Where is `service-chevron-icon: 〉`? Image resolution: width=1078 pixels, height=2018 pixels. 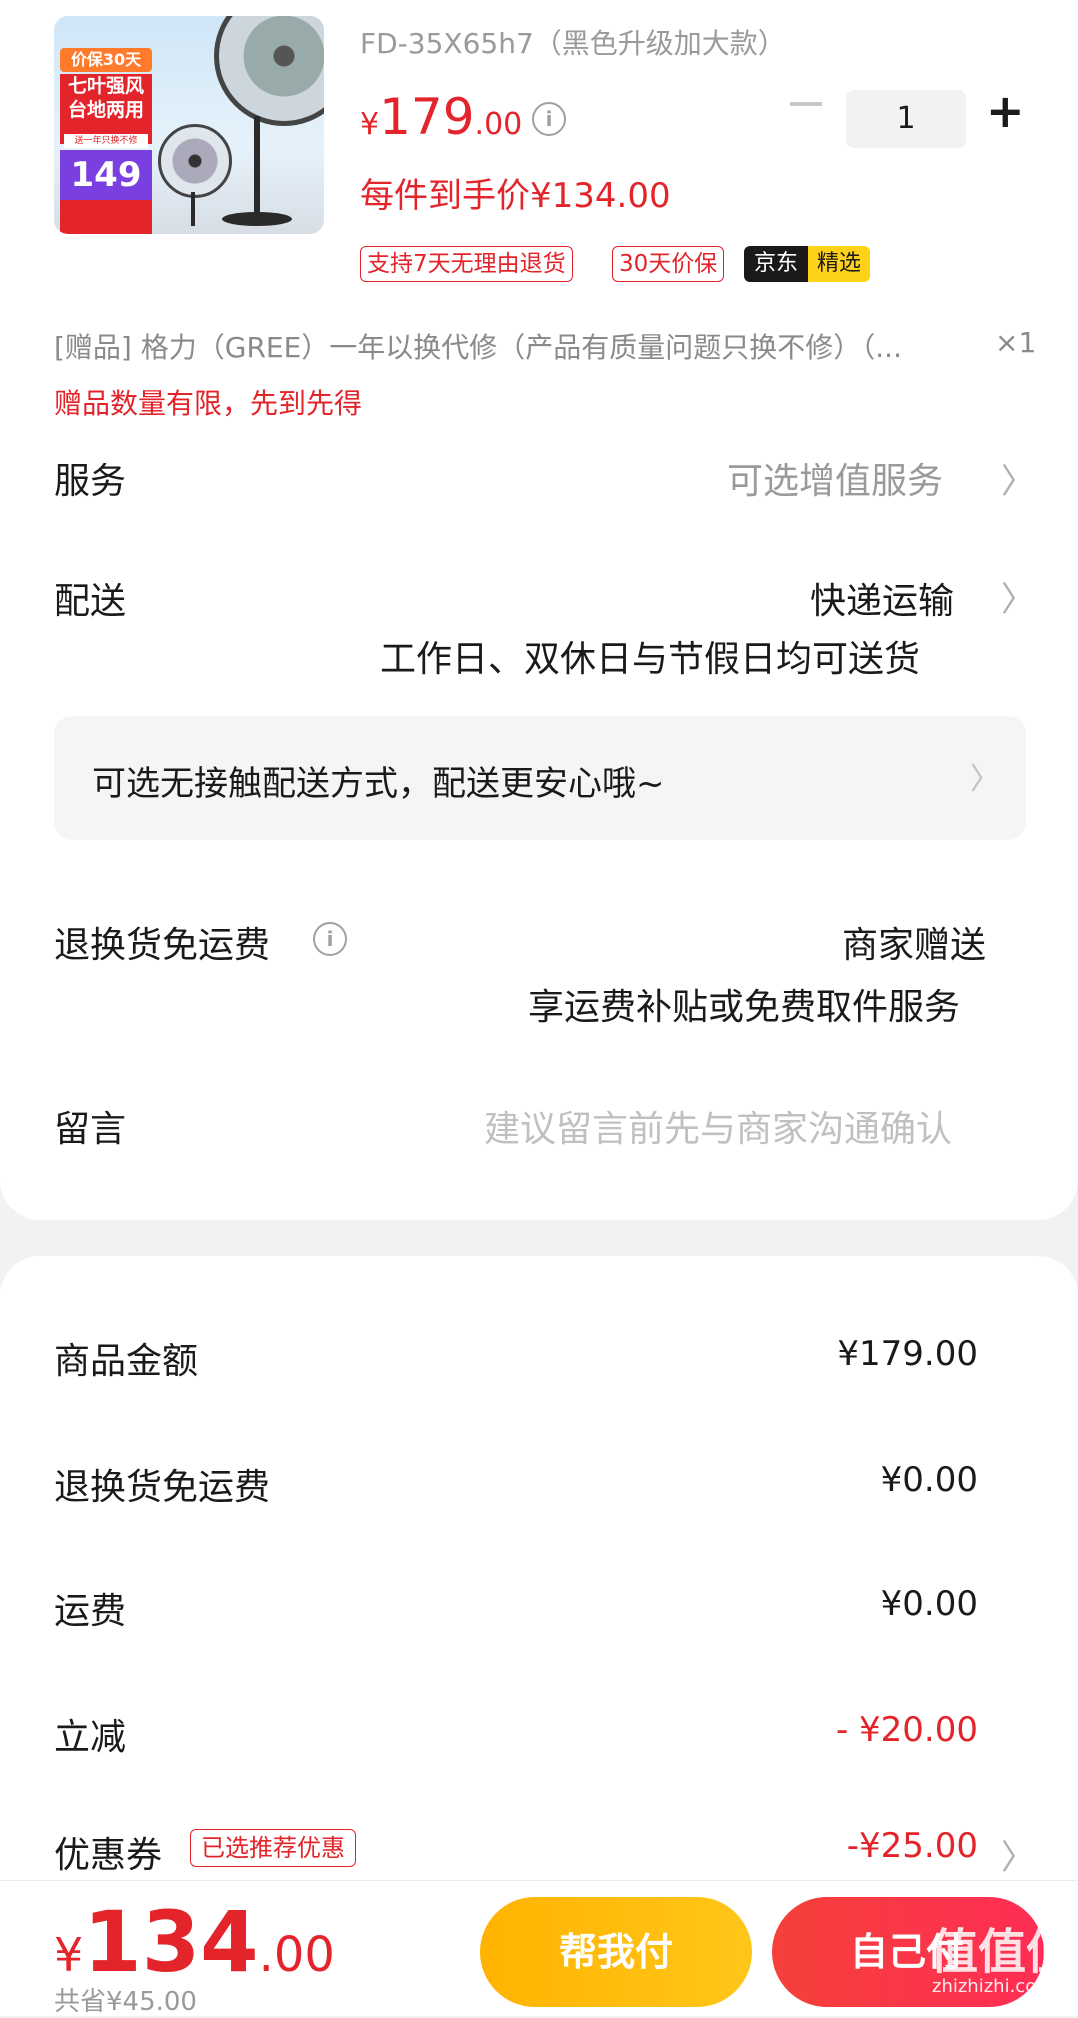
service-chevron-icon: 〉 is located at coordinates (1018, 478).